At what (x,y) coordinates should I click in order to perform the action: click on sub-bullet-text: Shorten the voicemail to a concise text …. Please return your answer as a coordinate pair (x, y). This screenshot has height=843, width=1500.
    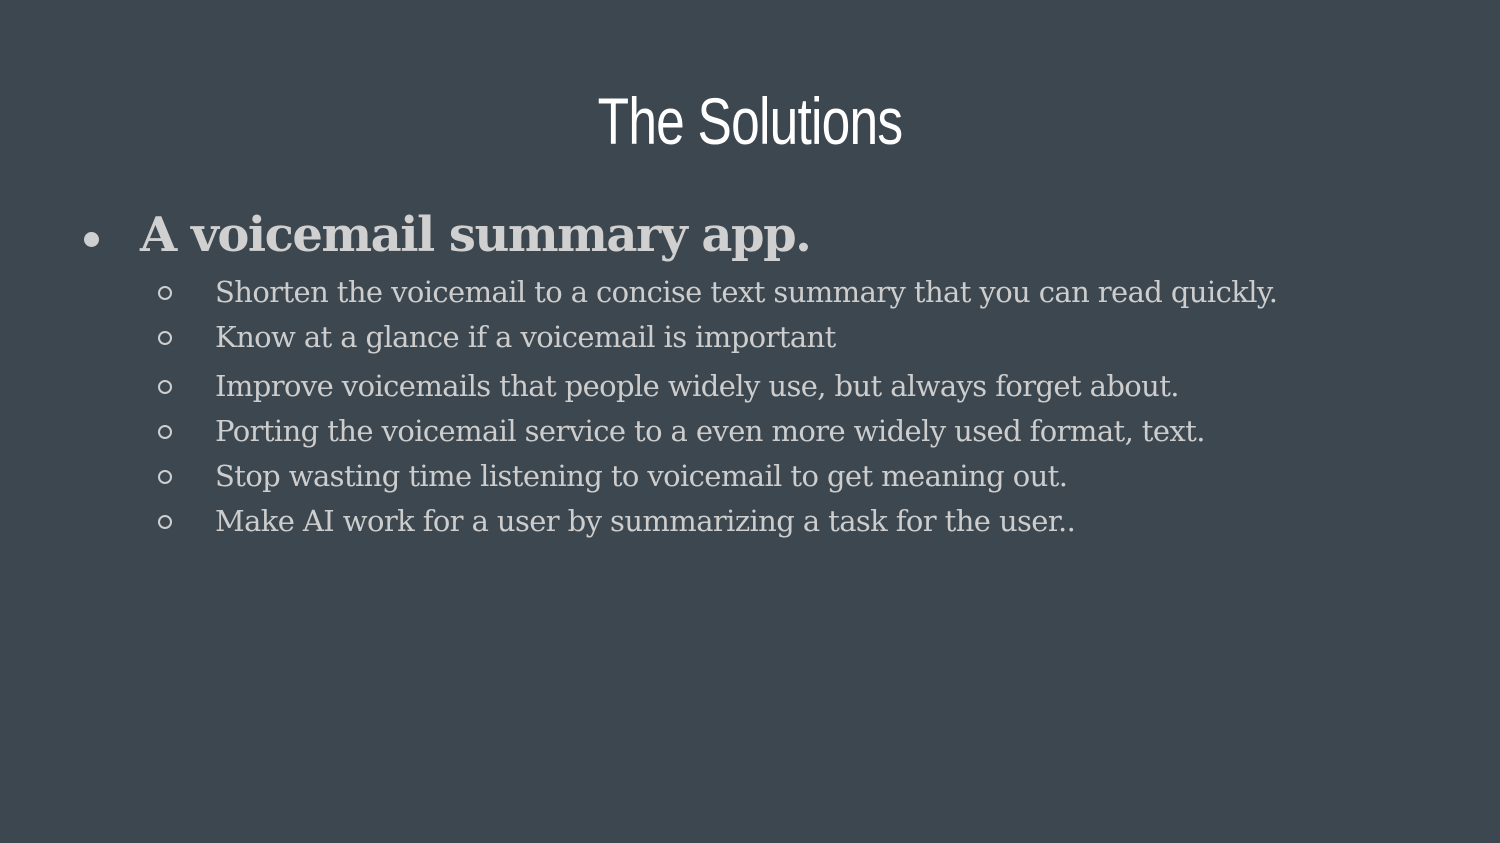
    Looking at the image, I should click on (746, 292).